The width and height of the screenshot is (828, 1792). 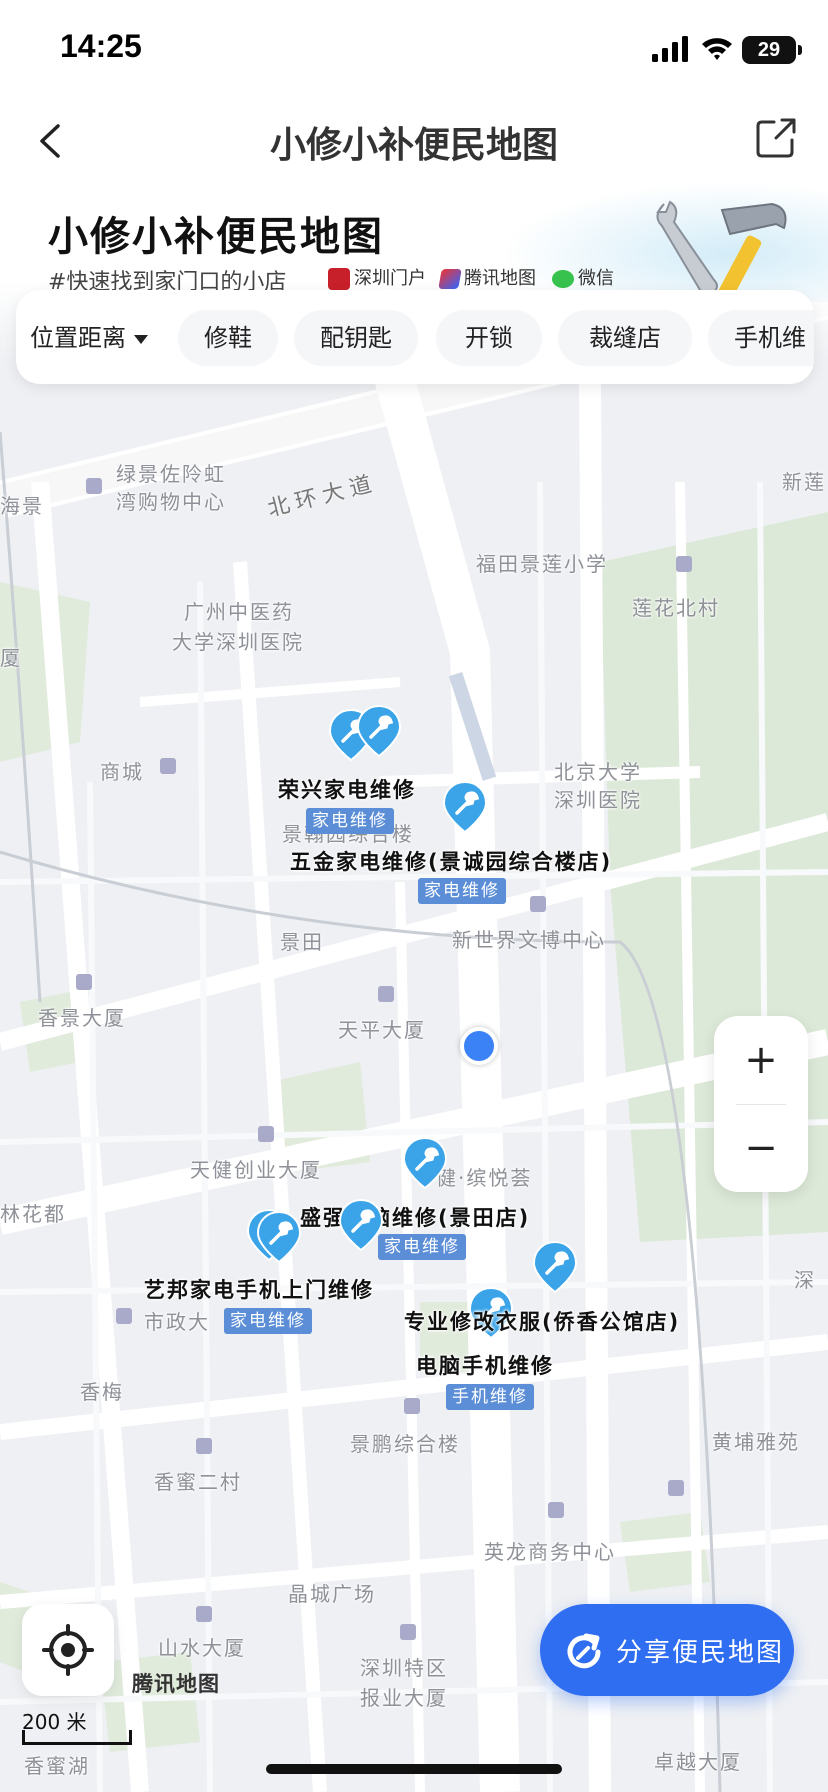 What do you see at coordinates (761, 1148) in the screenshot?
I see `zoom-out-button: −` at bounding box center [761, 1148].